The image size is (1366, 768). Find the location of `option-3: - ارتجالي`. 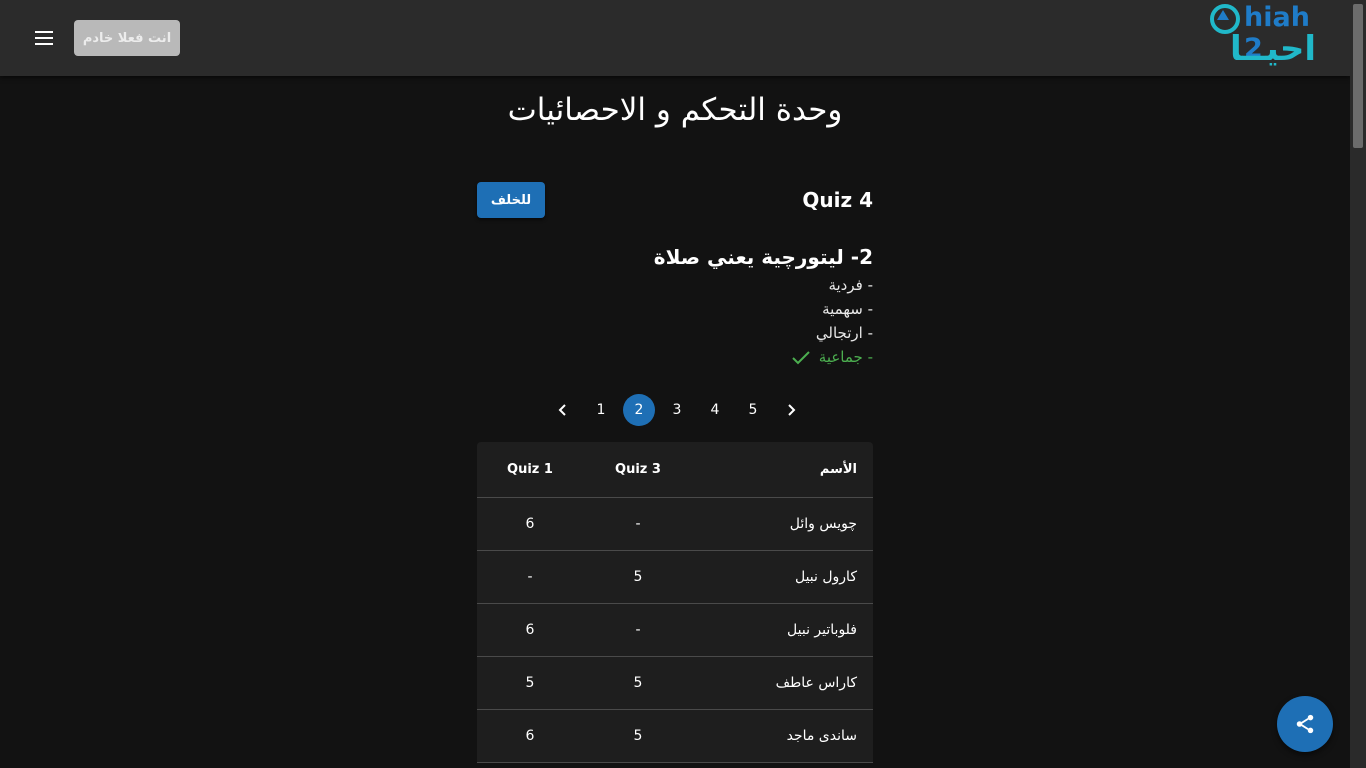

option-3: - ارتجالي is located at coordinates (844, 333).